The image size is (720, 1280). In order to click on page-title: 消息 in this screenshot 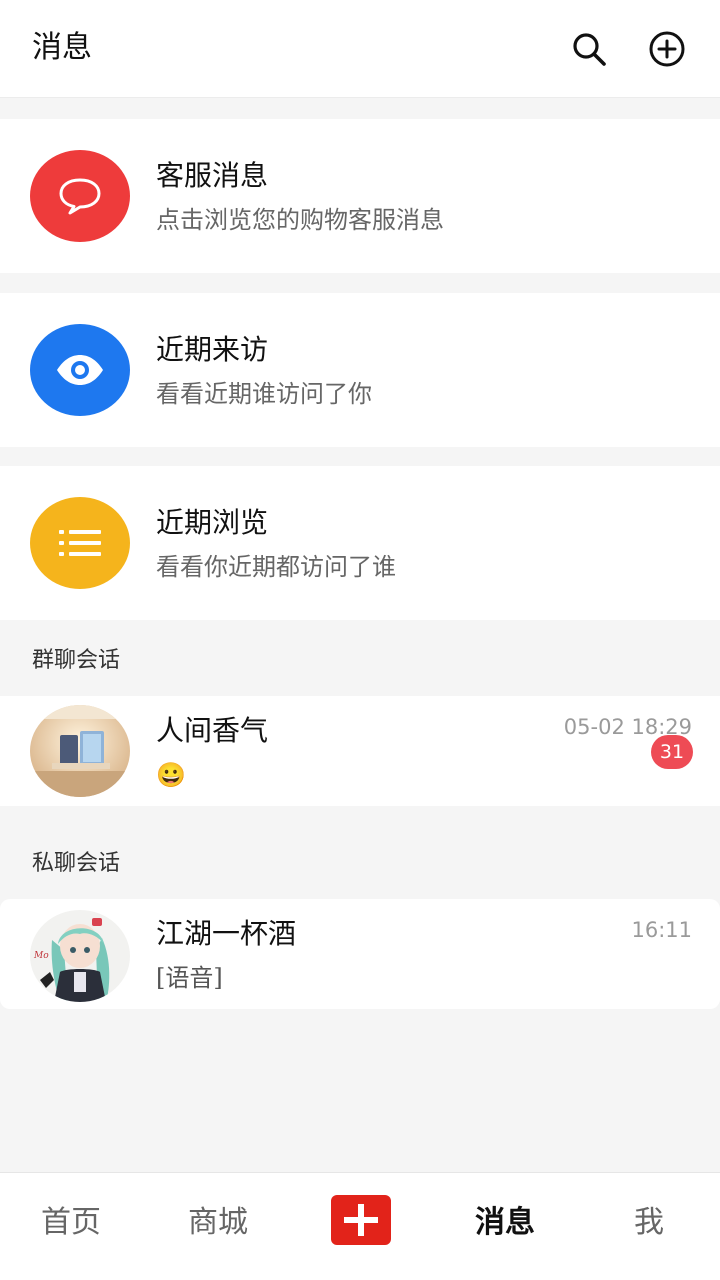, I will do `click(62, 47)`.